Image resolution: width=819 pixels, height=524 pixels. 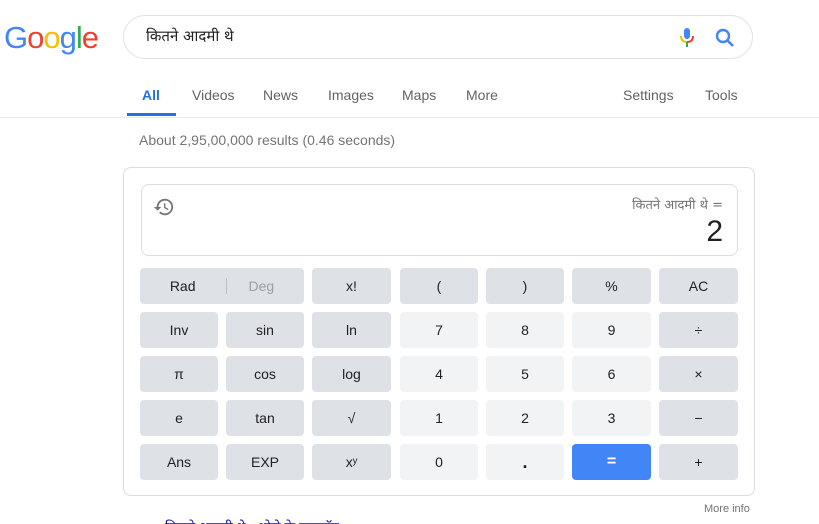 I want to click on logo-letter: G, so click(x=16, y=37).